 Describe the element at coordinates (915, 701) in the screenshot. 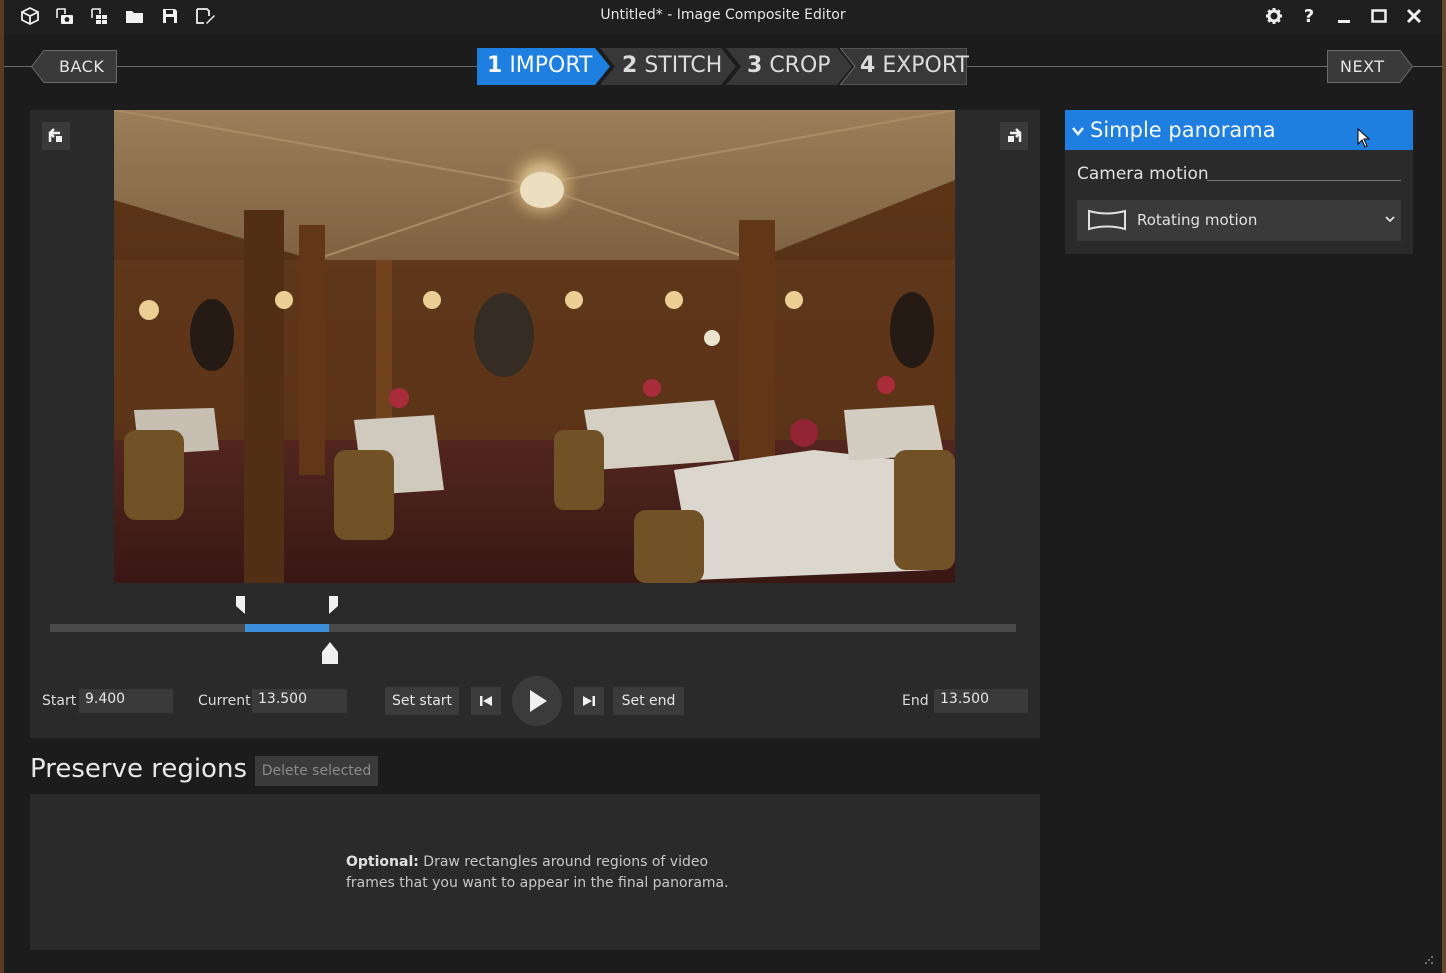

I see `end-label: End` at that location.